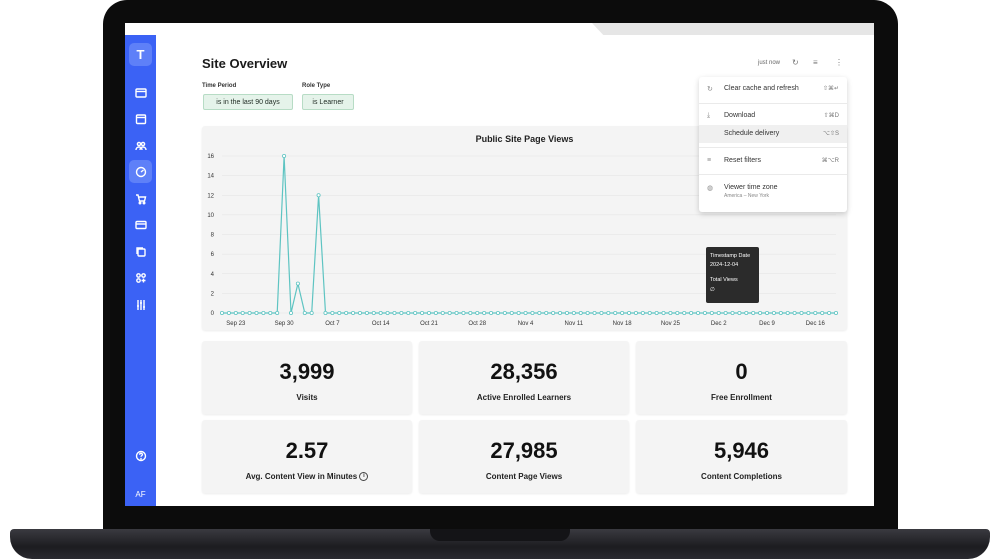  I want to click on filter-chip: is Learner, so click(328, 102).